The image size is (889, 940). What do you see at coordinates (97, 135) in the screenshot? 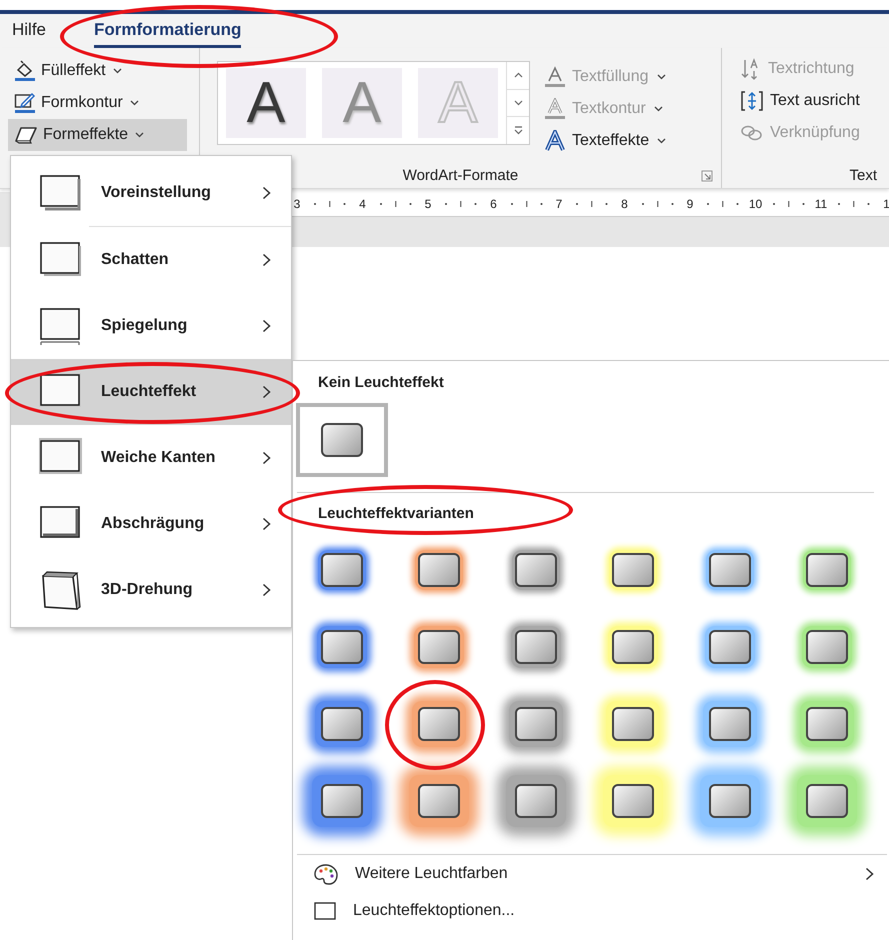
I see `ribbon-button: Formeffekte` at bounding box center [97, 135].